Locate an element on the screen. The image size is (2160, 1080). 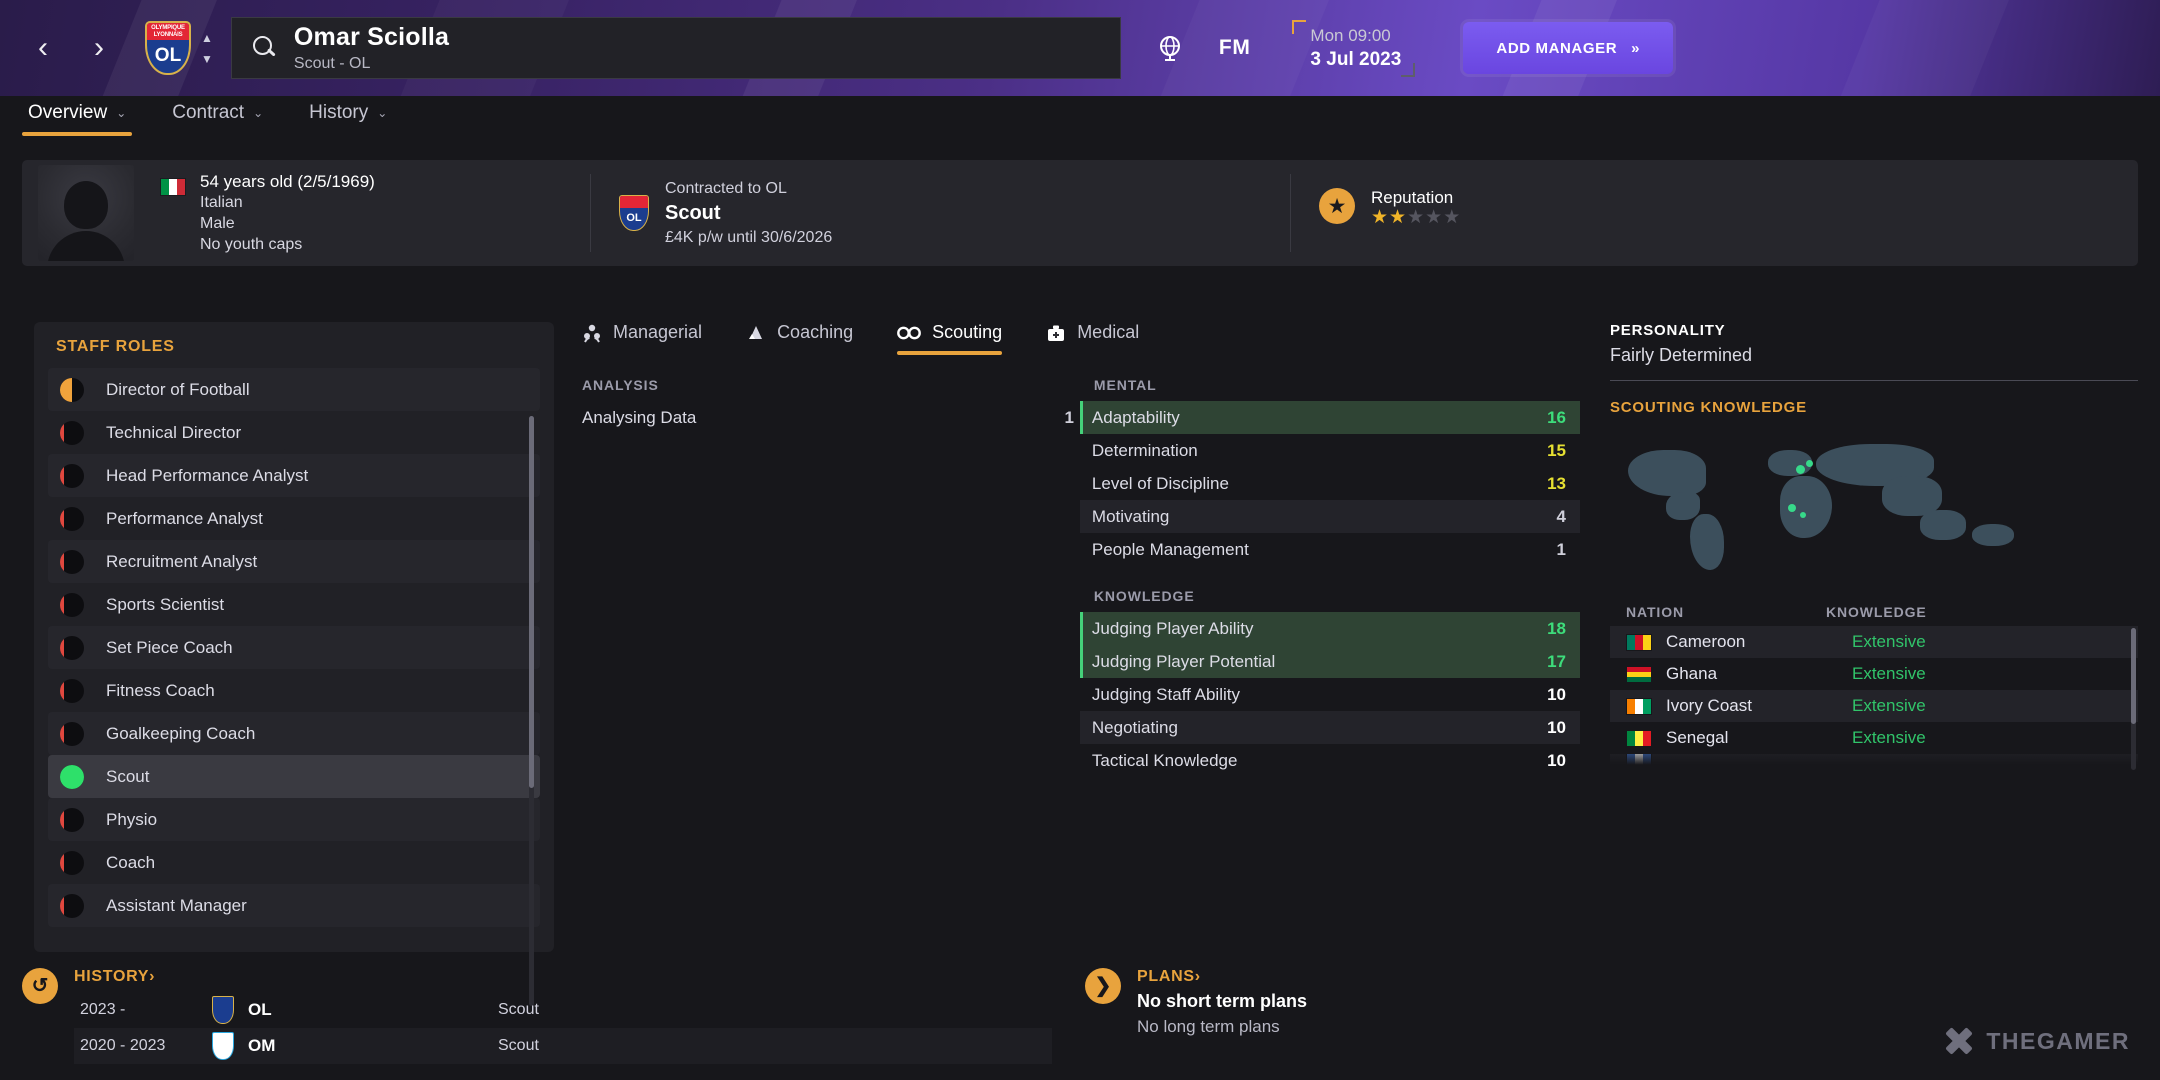
search-bar: Omar Sciolla Scout - OL is located at coordinates (675, 48).